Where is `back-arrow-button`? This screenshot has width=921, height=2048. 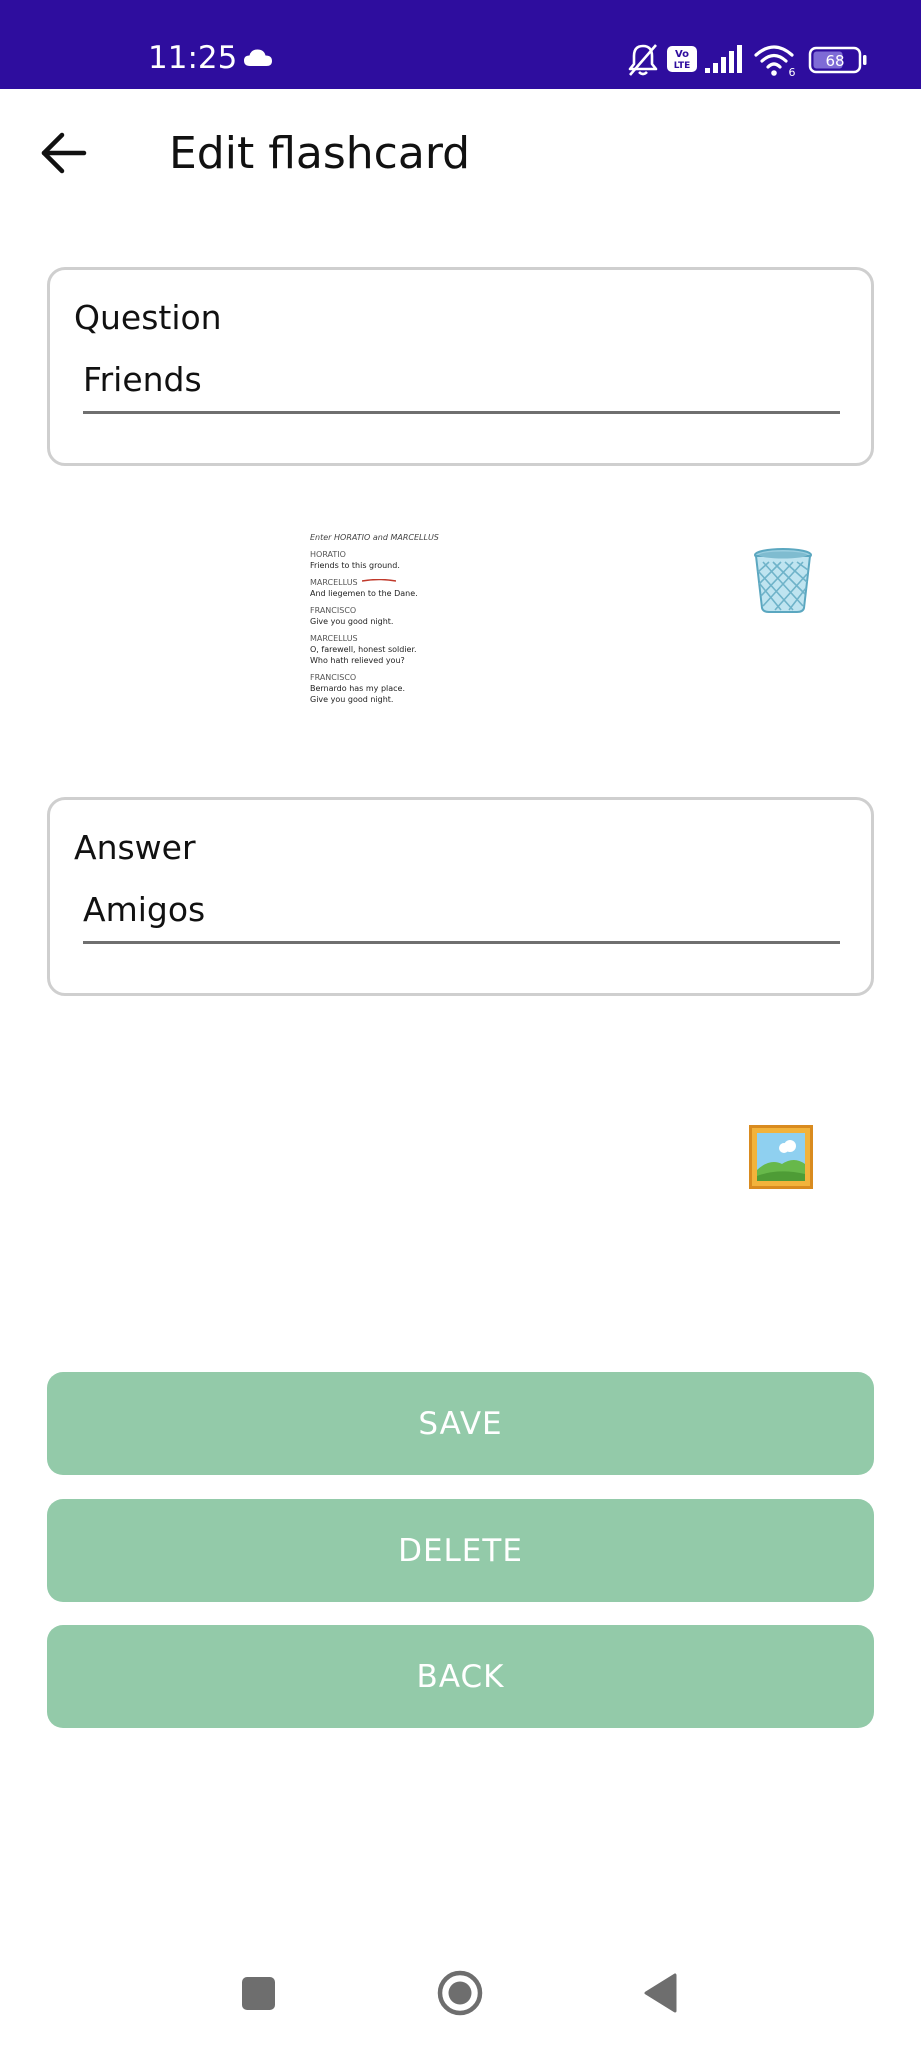 back-arrow-button is located at coordinates (65, 153).